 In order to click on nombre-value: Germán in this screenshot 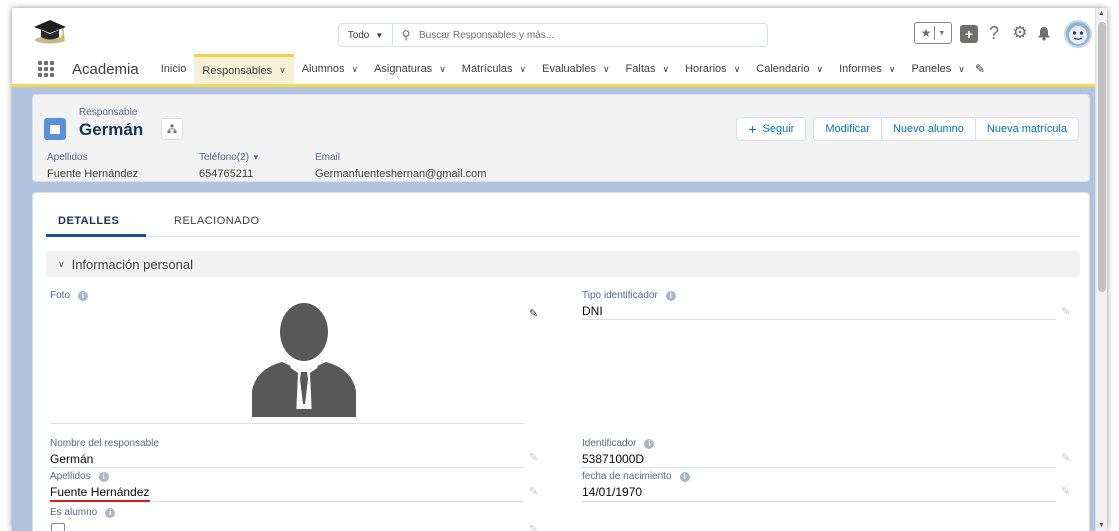, I will do `click(72, 459)`.